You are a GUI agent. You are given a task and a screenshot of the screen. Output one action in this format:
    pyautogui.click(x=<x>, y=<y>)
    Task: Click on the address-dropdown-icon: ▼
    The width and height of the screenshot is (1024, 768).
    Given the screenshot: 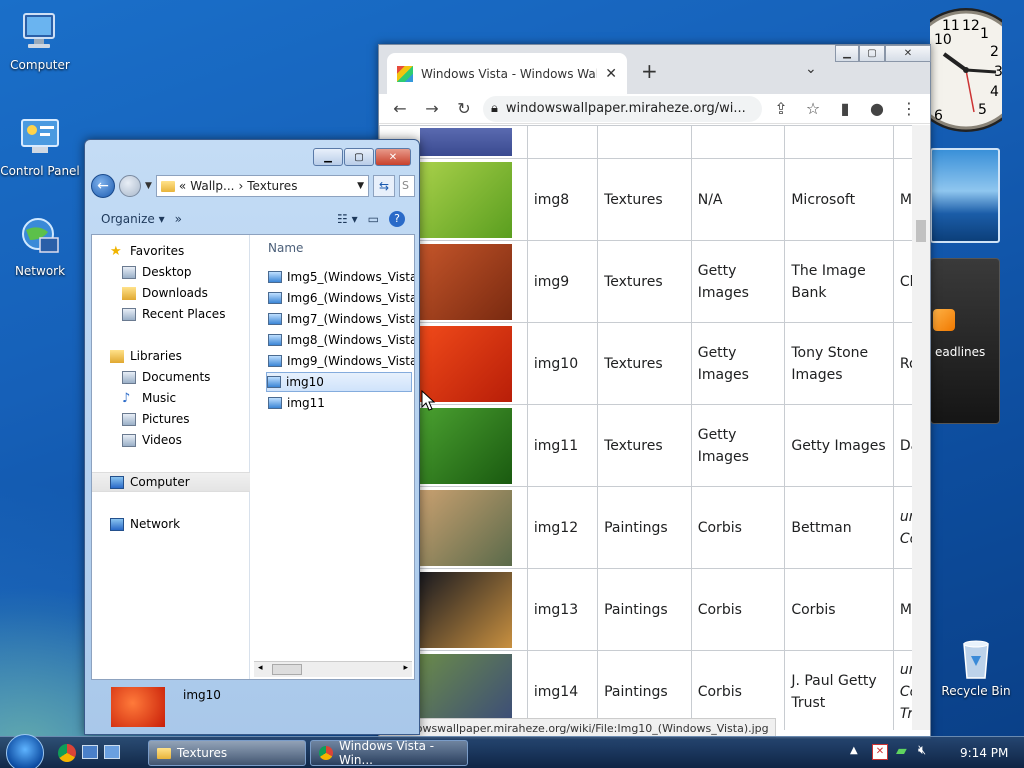 What is the action you would take?
    pyautogui.click(x=360, y=186)
    